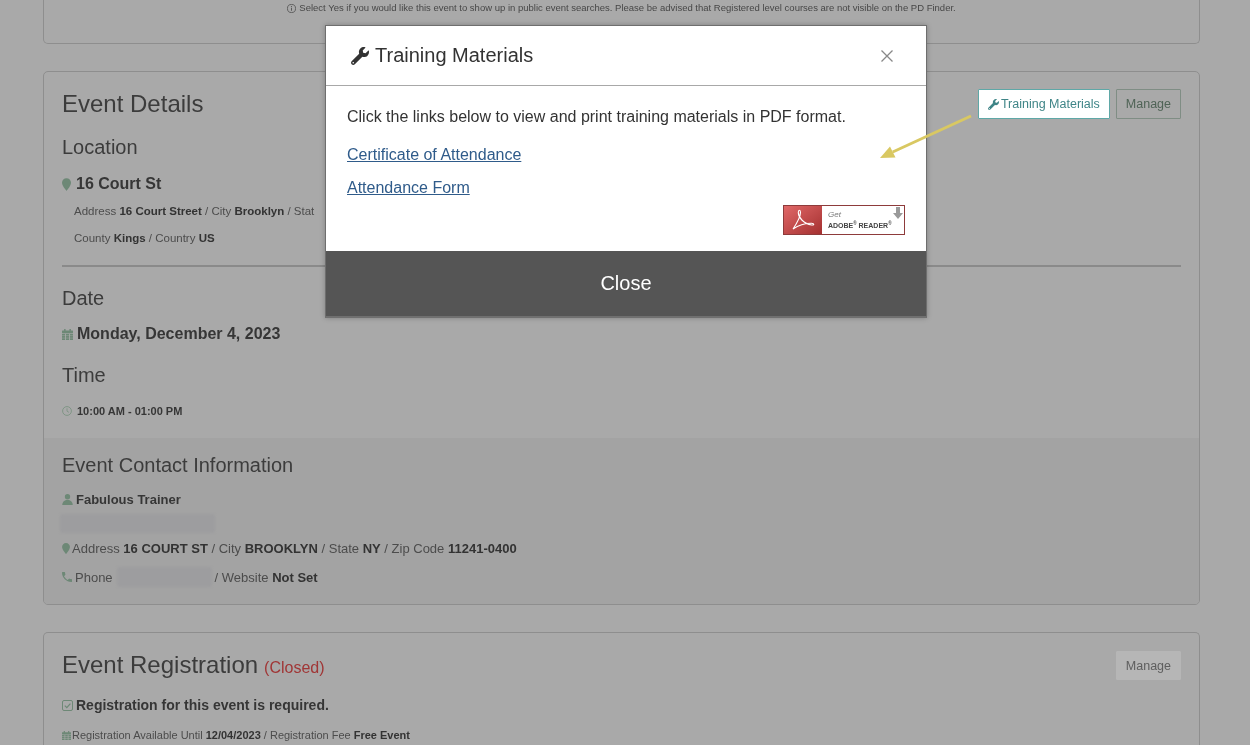 The width and height of the screenshot is (1250, 745). What do you see at coordinates (130, 411) in the screenshot?
I see `time-text: 10:00 AM - 01:00 PM` at bounding box center [130, 411].